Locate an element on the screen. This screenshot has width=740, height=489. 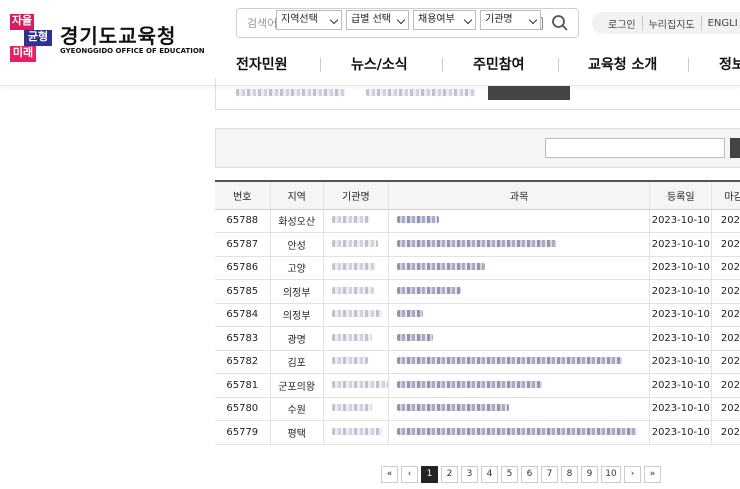
table-row: 65779 평택 2023-10-10 2023 is located at coordinates (477, 432).